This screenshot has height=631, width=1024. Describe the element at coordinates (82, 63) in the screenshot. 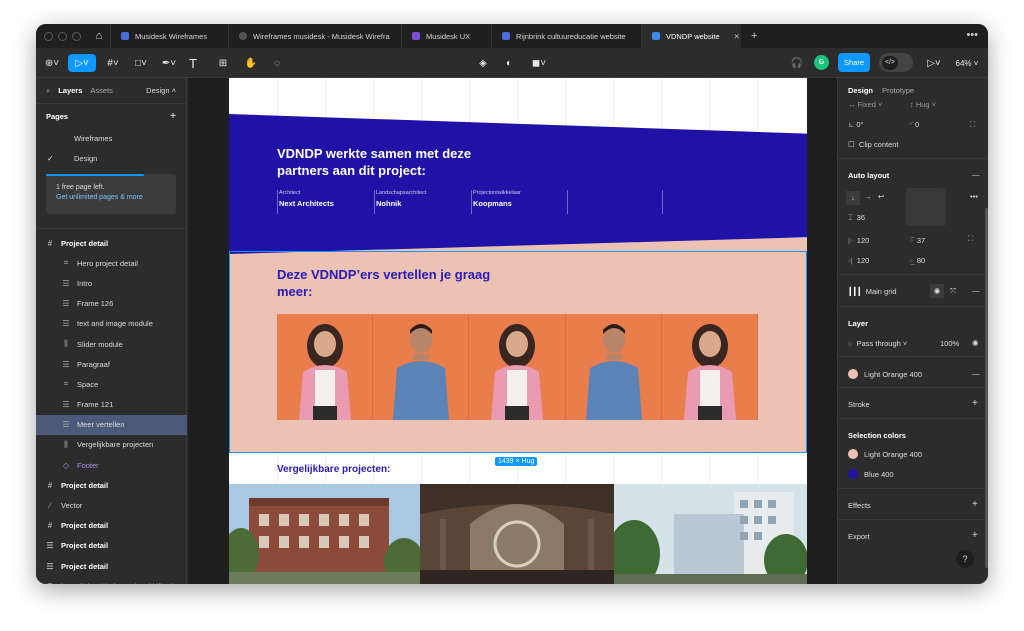

I see `move-tool-button: ▷˅` at that location.